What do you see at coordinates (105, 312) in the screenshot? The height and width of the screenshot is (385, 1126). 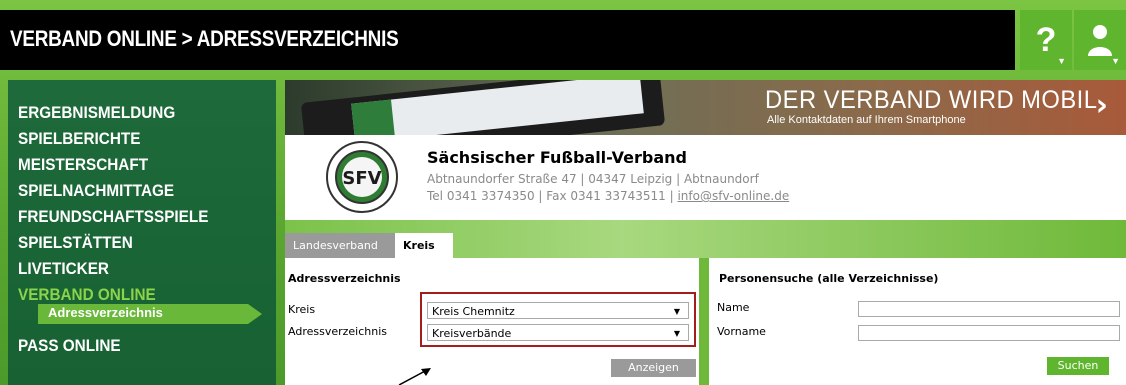 I see `sidebar-subitem-label: Adressverzeichnis` at bounding box center [105, 312].